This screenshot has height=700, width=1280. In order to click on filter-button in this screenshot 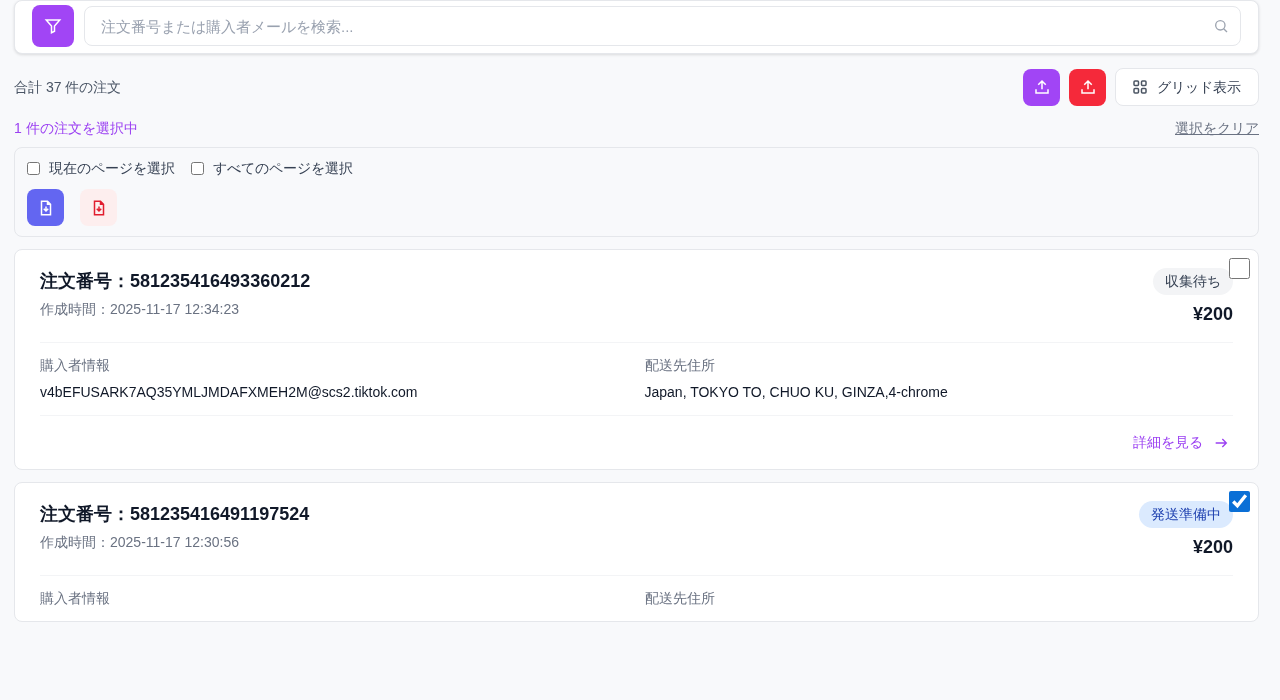, I will do `click(53, 26)`.